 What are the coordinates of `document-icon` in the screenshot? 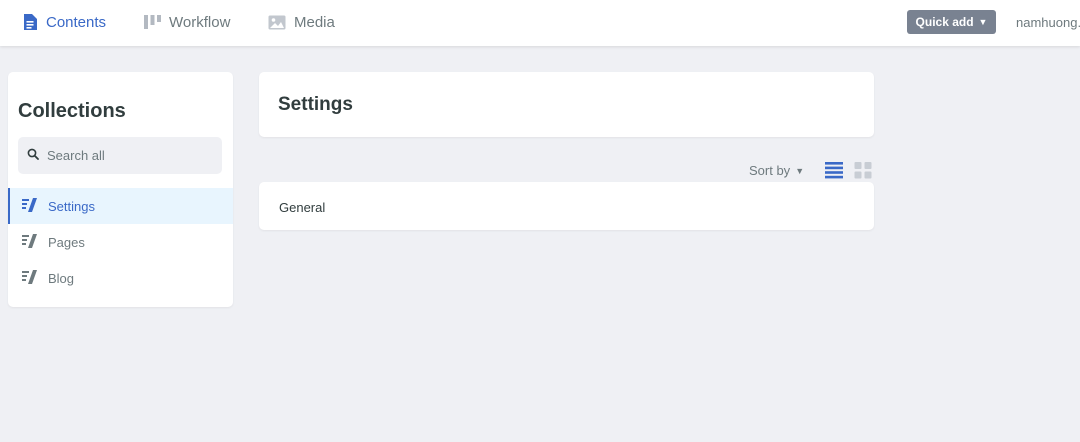 It's located at (30, 22).